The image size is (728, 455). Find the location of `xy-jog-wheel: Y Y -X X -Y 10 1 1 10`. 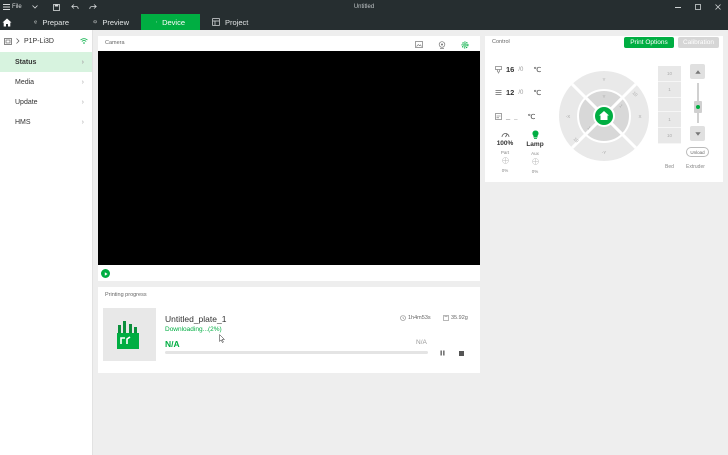

xy-jog-wheel: Y Y -X X -Y 10 1 1 10 is located at coordinates (604, 116).